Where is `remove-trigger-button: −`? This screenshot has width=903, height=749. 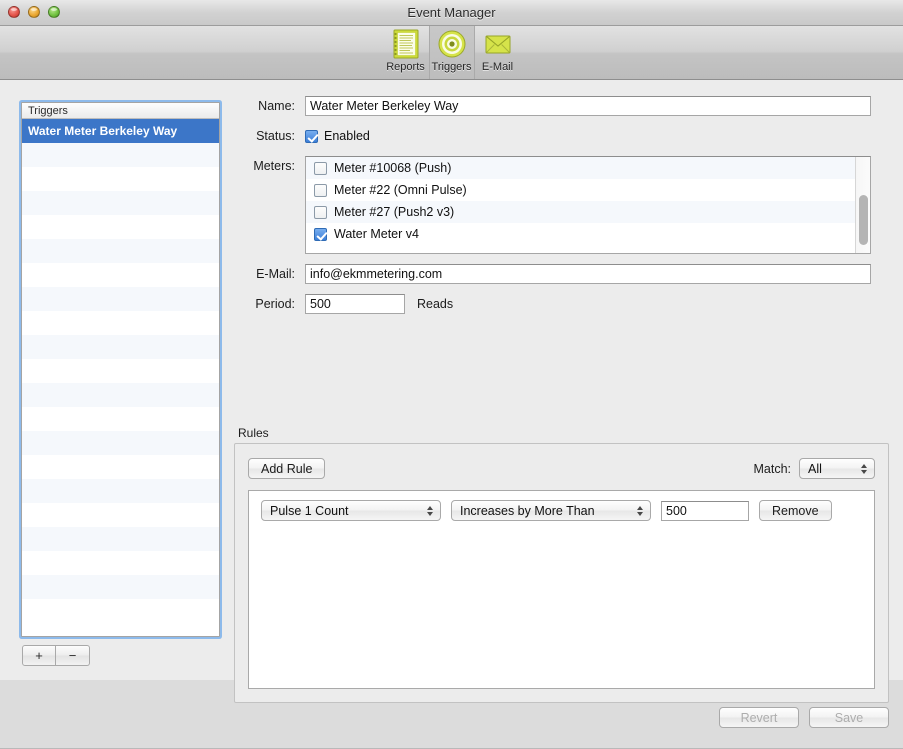 remove-trigger-button: − is located at coordinates (73, 655).